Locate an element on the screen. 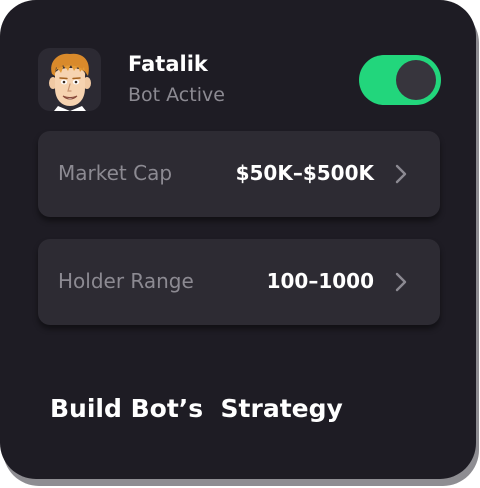  avatar-image is located at coordinates (70, 82).